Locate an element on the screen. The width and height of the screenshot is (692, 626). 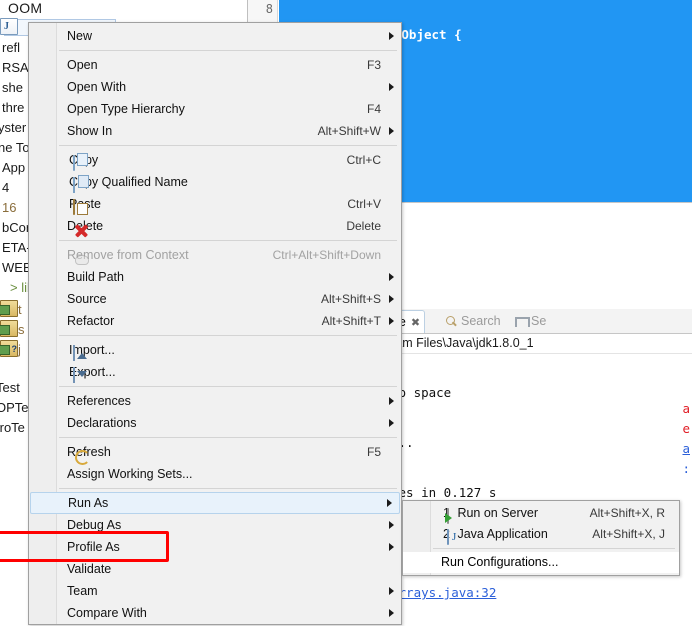
menu-item-show-in: Show In Alt+Shift+W is located at coordinates (215, 131).